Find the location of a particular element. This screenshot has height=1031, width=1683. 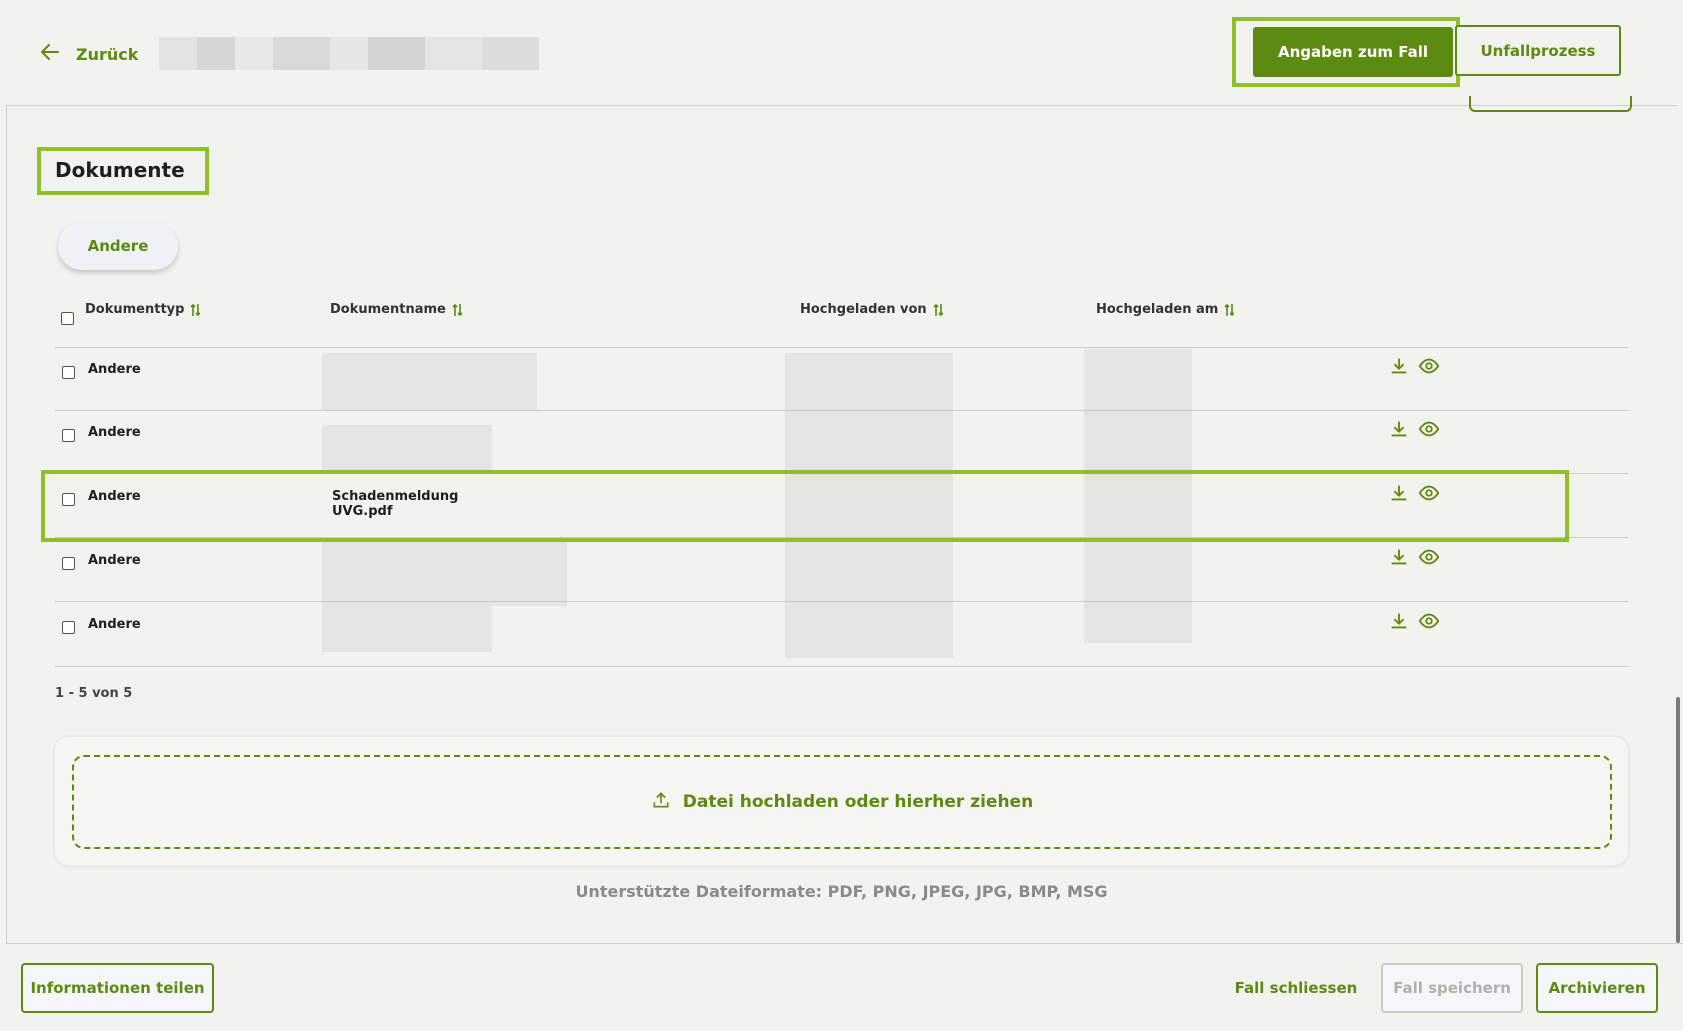

column-header-dokumentname: Dokumentname is located at coordinates (396, 309).